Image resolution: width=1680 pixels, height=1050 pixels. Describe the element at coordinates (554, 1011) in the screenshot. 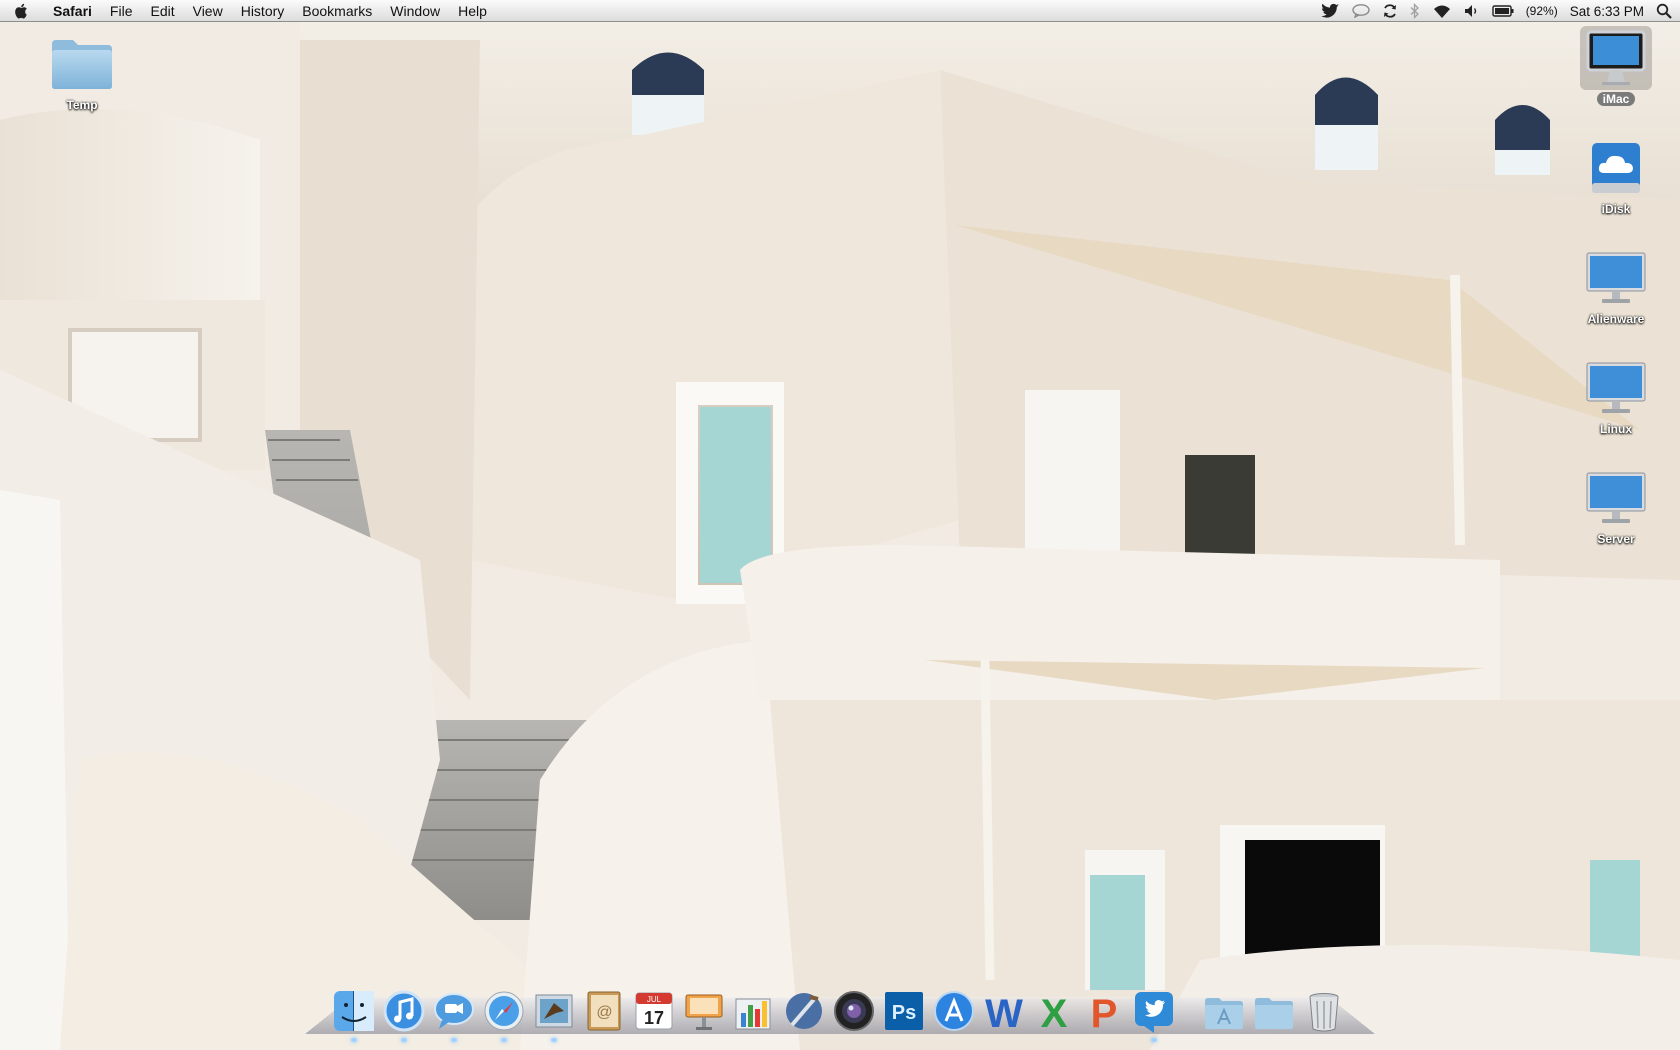

I see `mail-icon` at that location.